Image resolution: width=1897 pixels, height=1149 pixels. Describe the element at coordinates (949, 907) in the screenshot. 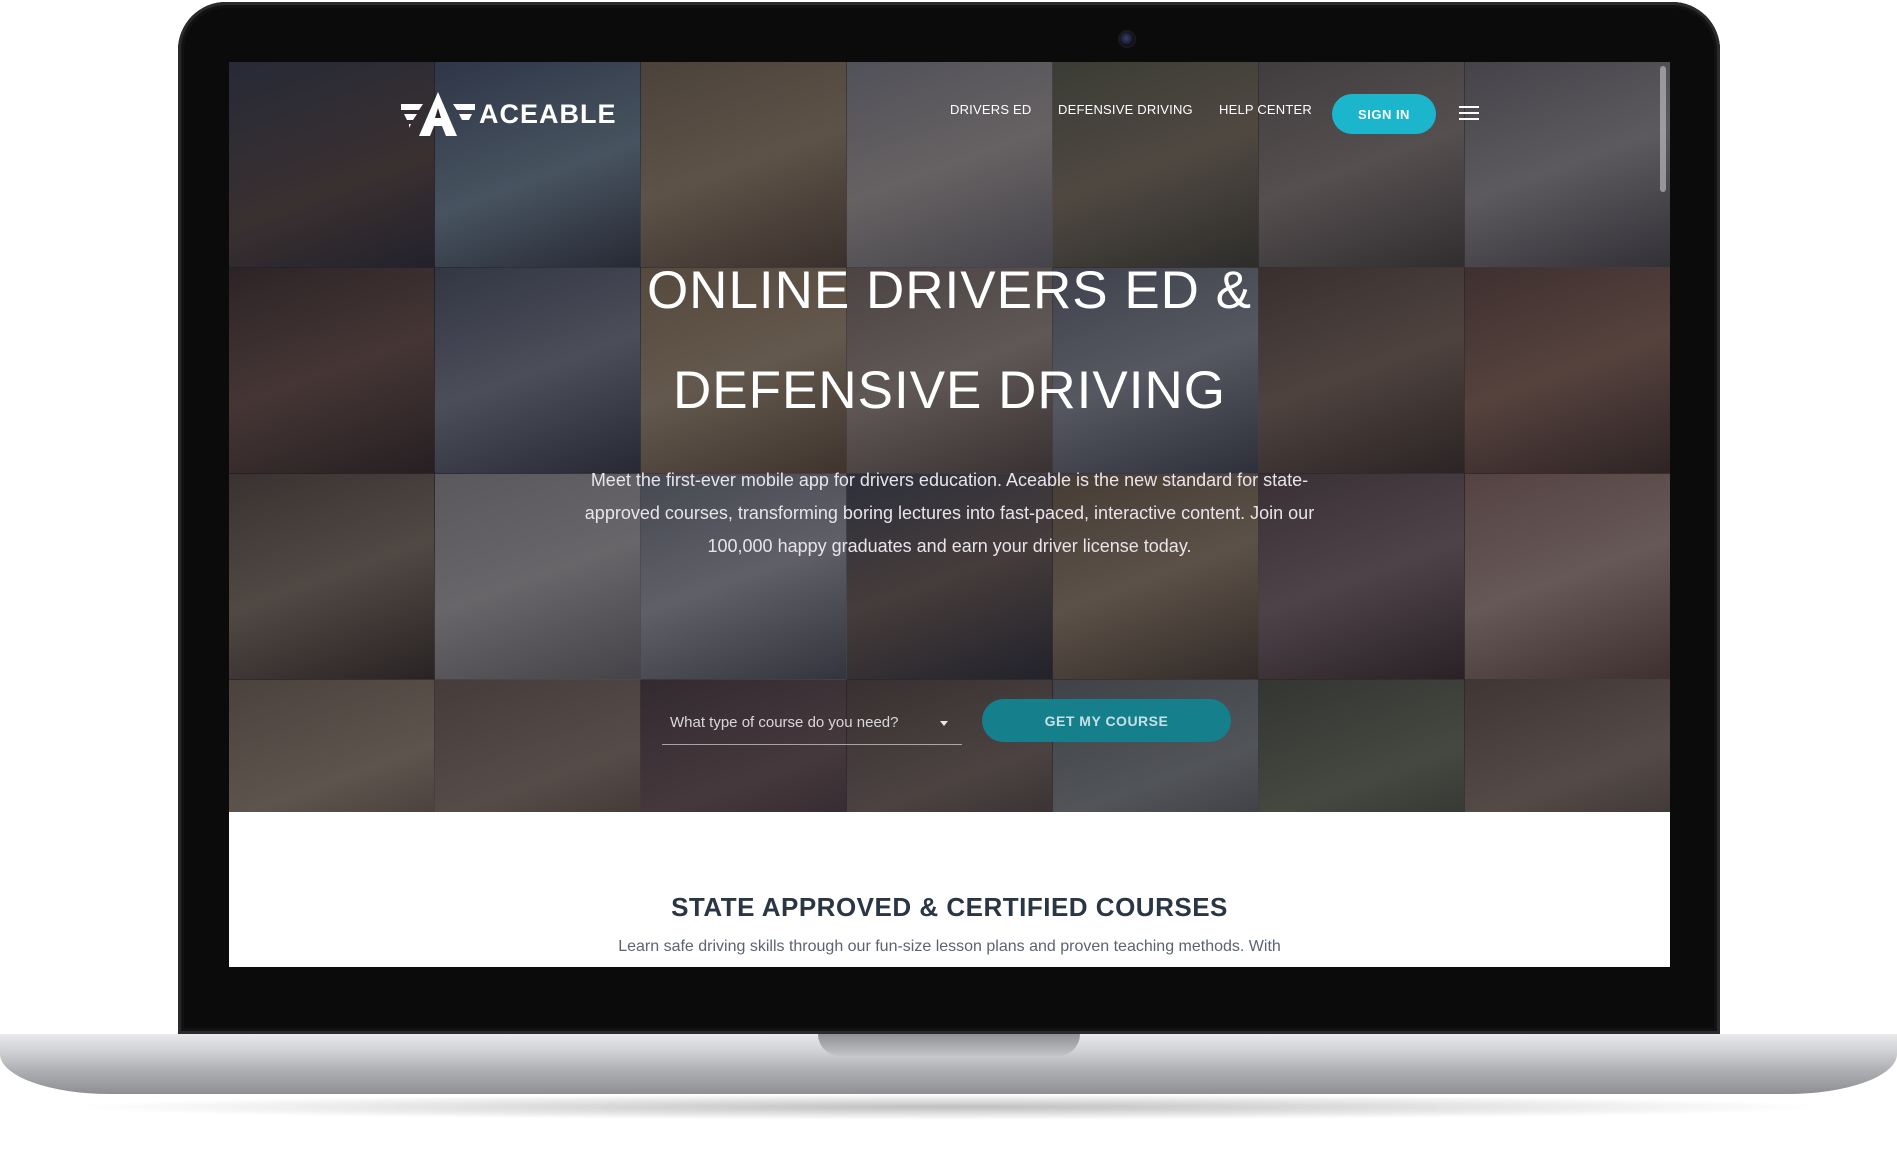

I see `section-title: STATE APPROVED & CERTIFIED COURSES` at that location.